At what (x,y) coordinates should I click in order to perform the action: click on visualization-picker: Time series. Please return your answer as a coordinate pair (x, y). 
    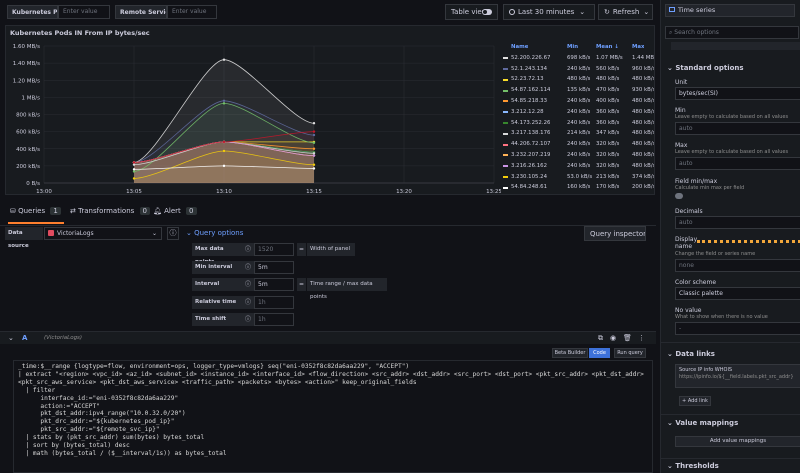
    Looking at the image, I should click on (730, 10).